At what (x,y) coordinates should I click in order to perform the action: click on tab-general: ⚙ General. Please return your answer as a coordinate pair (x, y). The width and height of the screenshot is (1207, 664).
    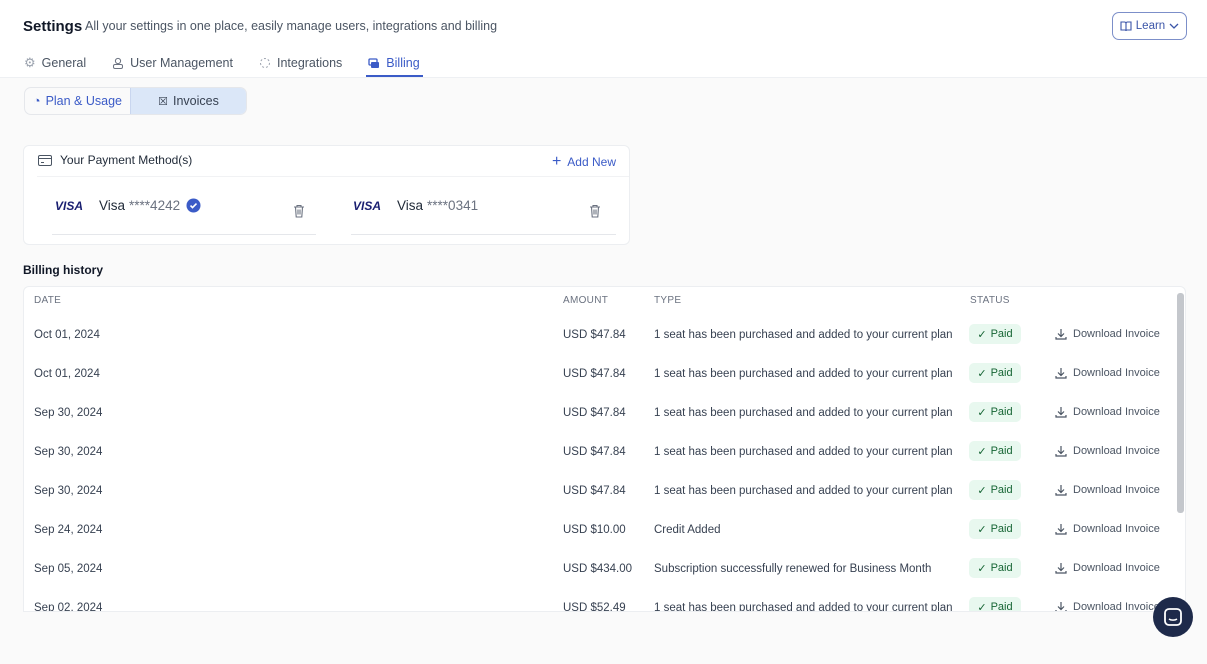
    Looking at the image, I should click on (55, 63).